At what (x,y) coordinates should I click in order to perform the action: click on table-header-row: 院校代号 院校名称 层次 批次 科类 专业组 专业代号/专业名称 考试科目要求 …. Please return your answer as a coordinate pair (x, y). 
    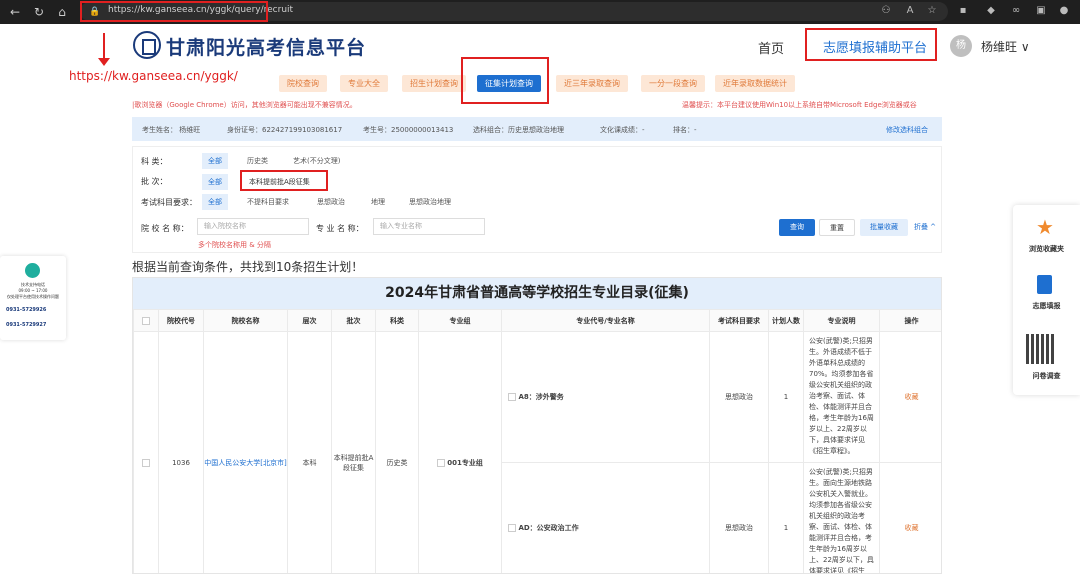
    Looking at the image, I should click on (537, 320).